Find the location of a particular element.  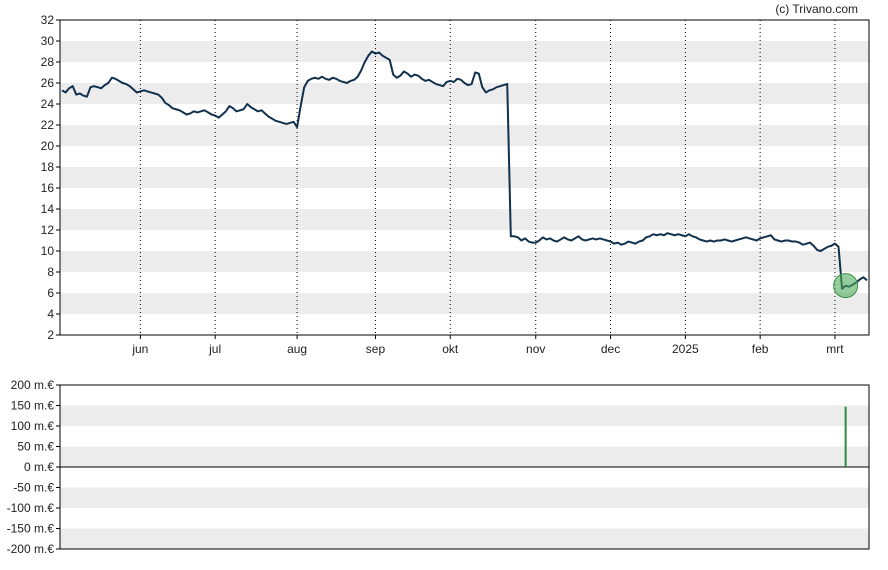

y-tick-label: 32 is located at coordinates (48, 20).